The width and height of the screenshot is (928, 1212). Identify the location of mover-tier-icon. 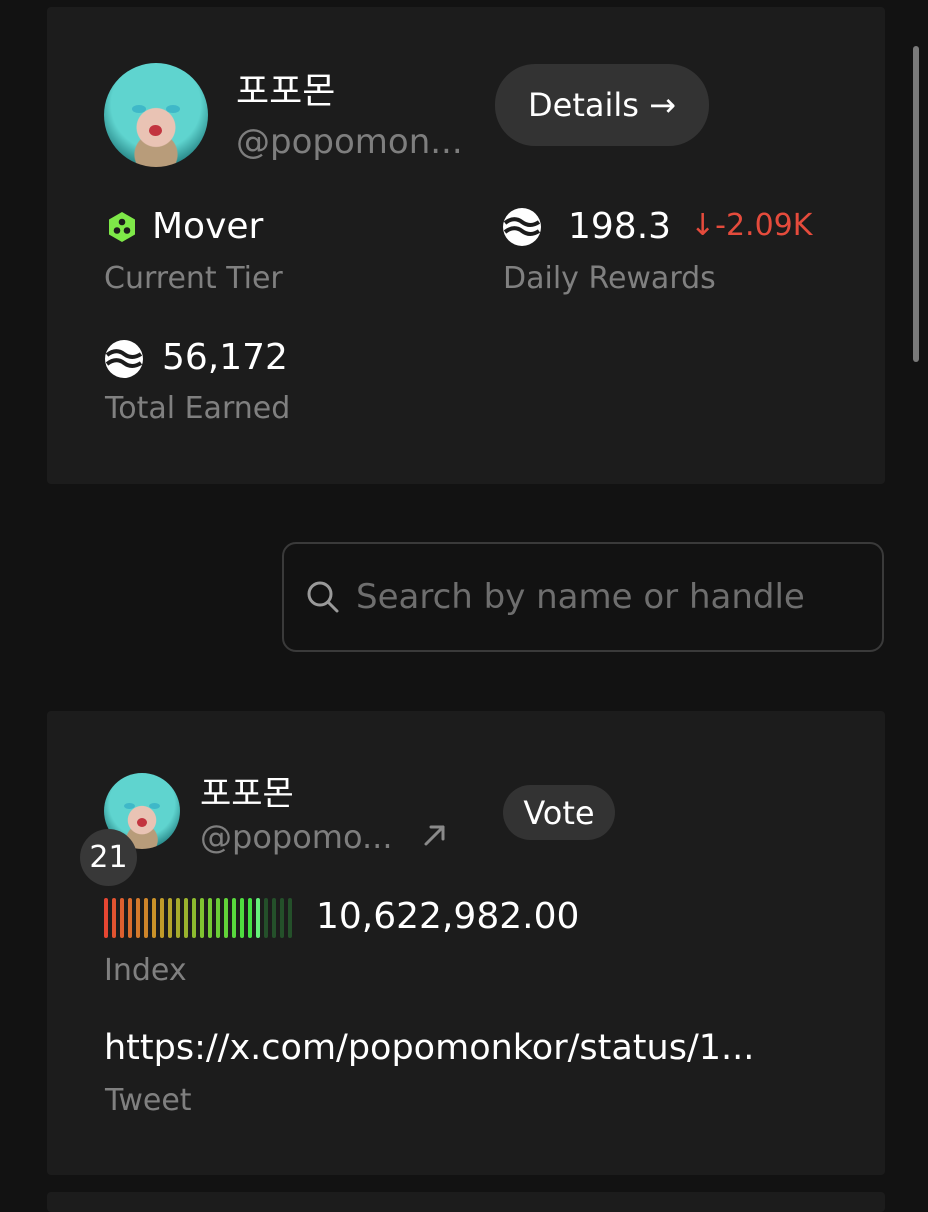
(122, 227).